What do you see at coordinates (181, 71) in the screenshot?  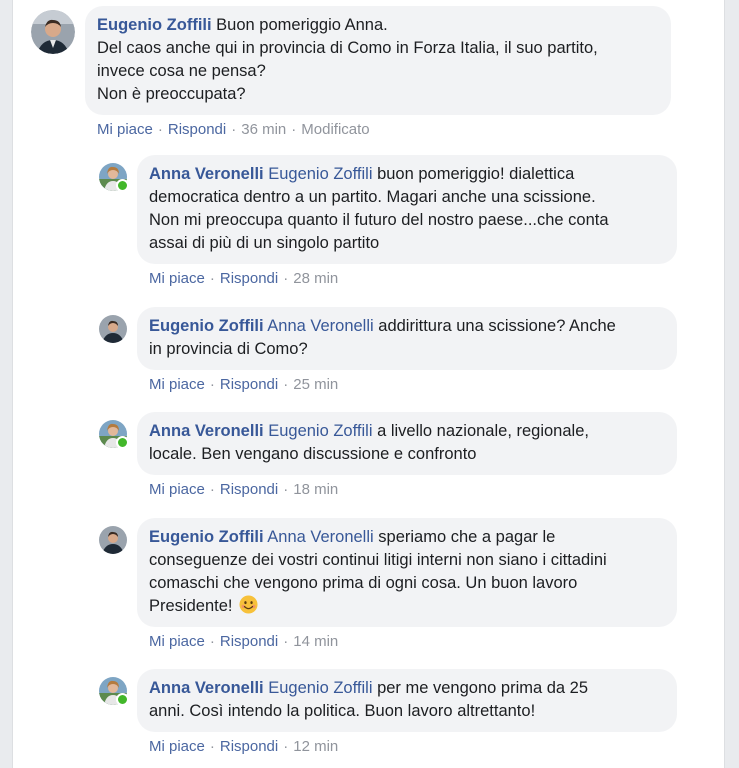 I see `comment-text-line: invece cosa ne pensa?` at bounding box center [181, 71].